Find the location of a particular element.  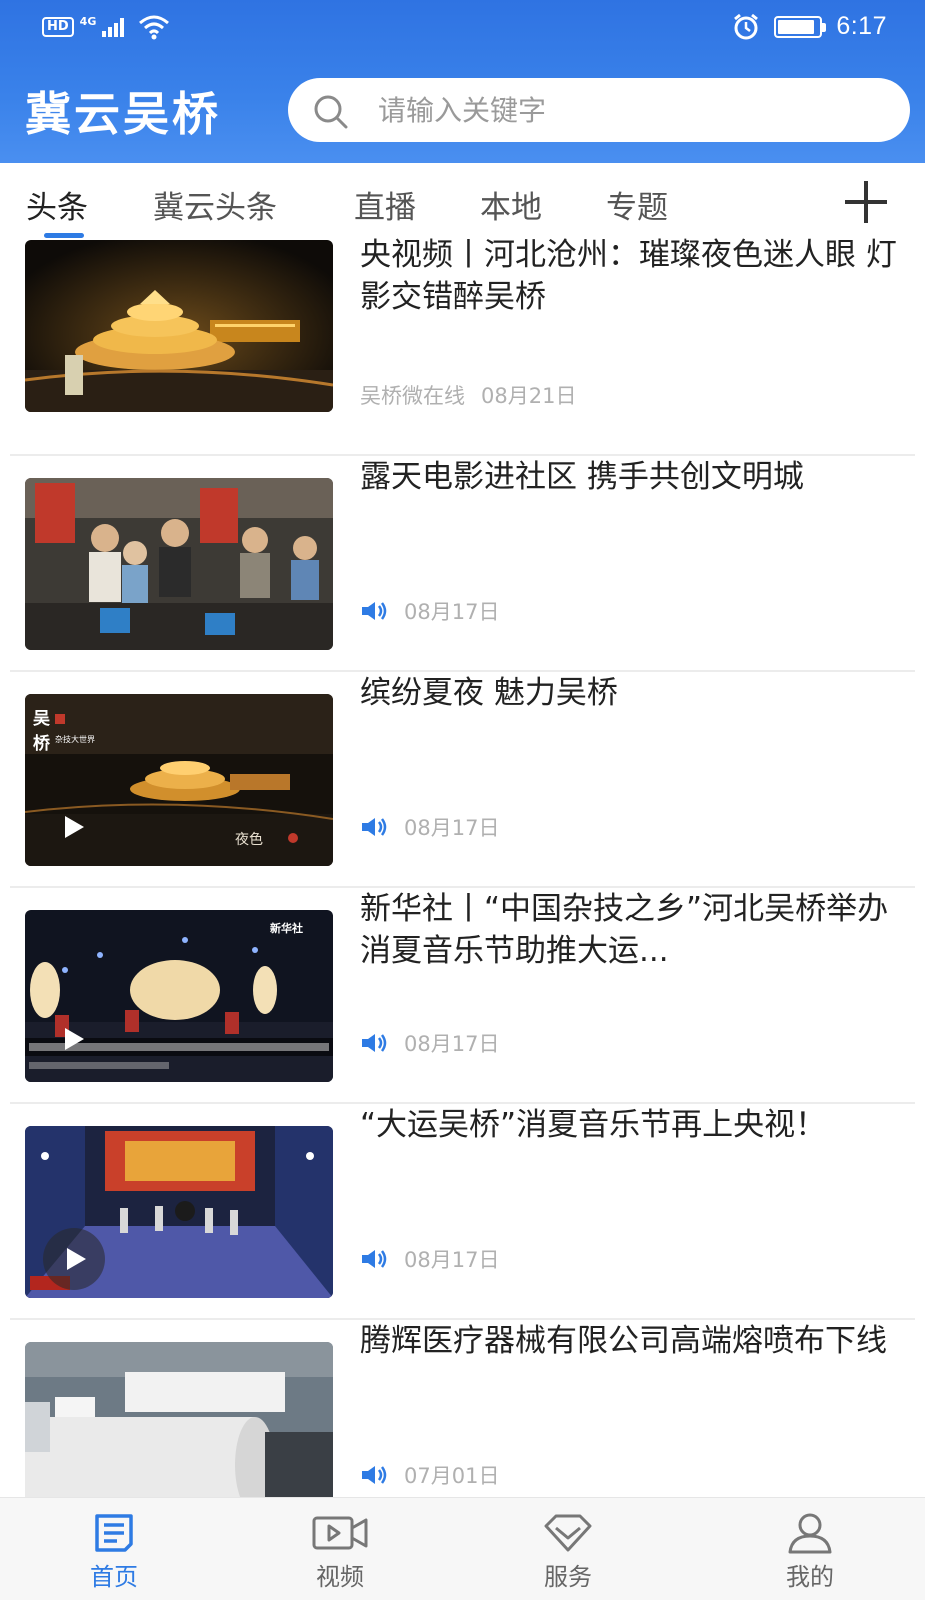

tab-headlines: 头条 is located at coordinates (57, 204).